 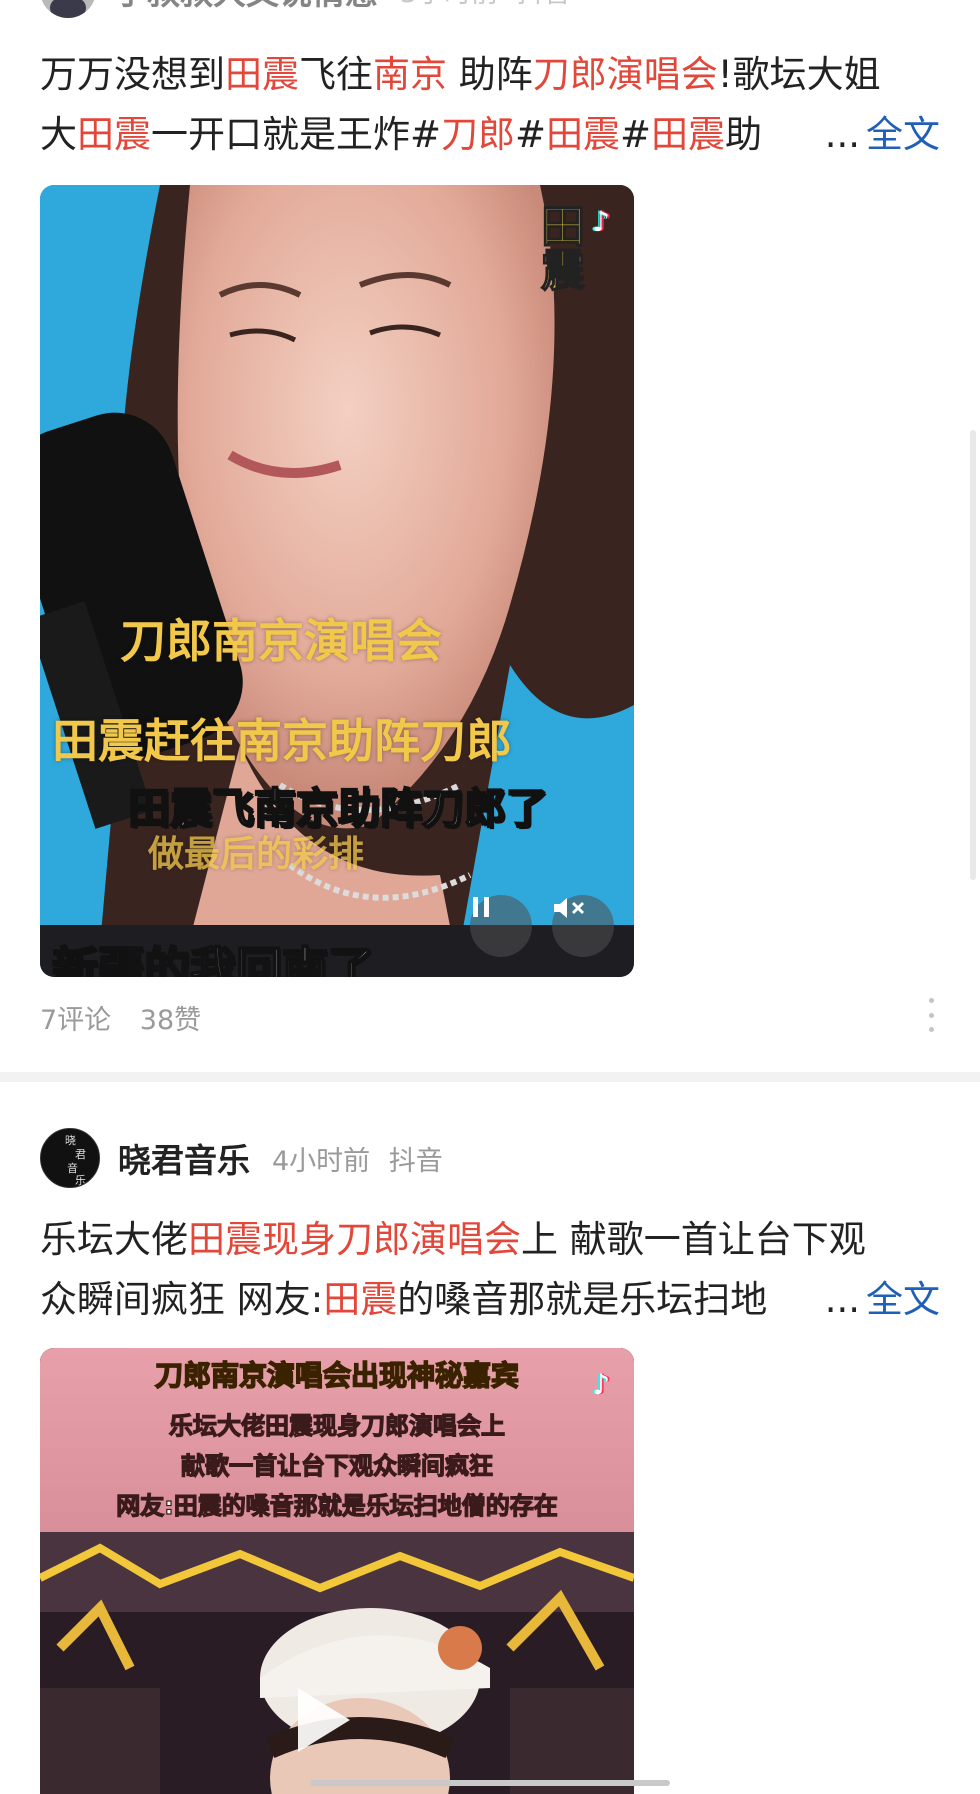 I want to click on post-header: 晓 君 音 乐 晓君音乐 4小时前 抖音, so click(x=241, y=1158).